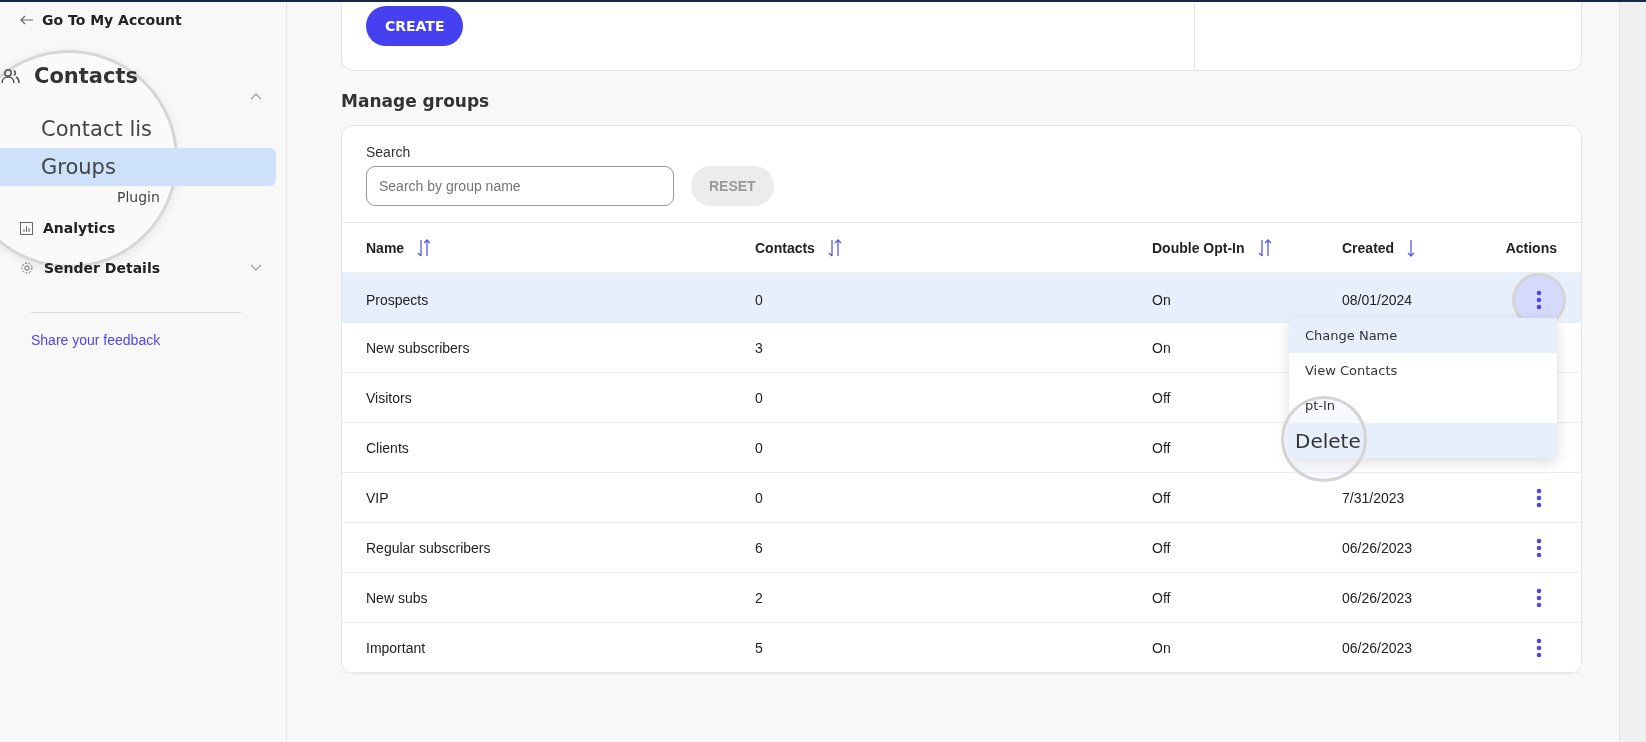  I want to click on column-header: Contacts, so click(785, 247).